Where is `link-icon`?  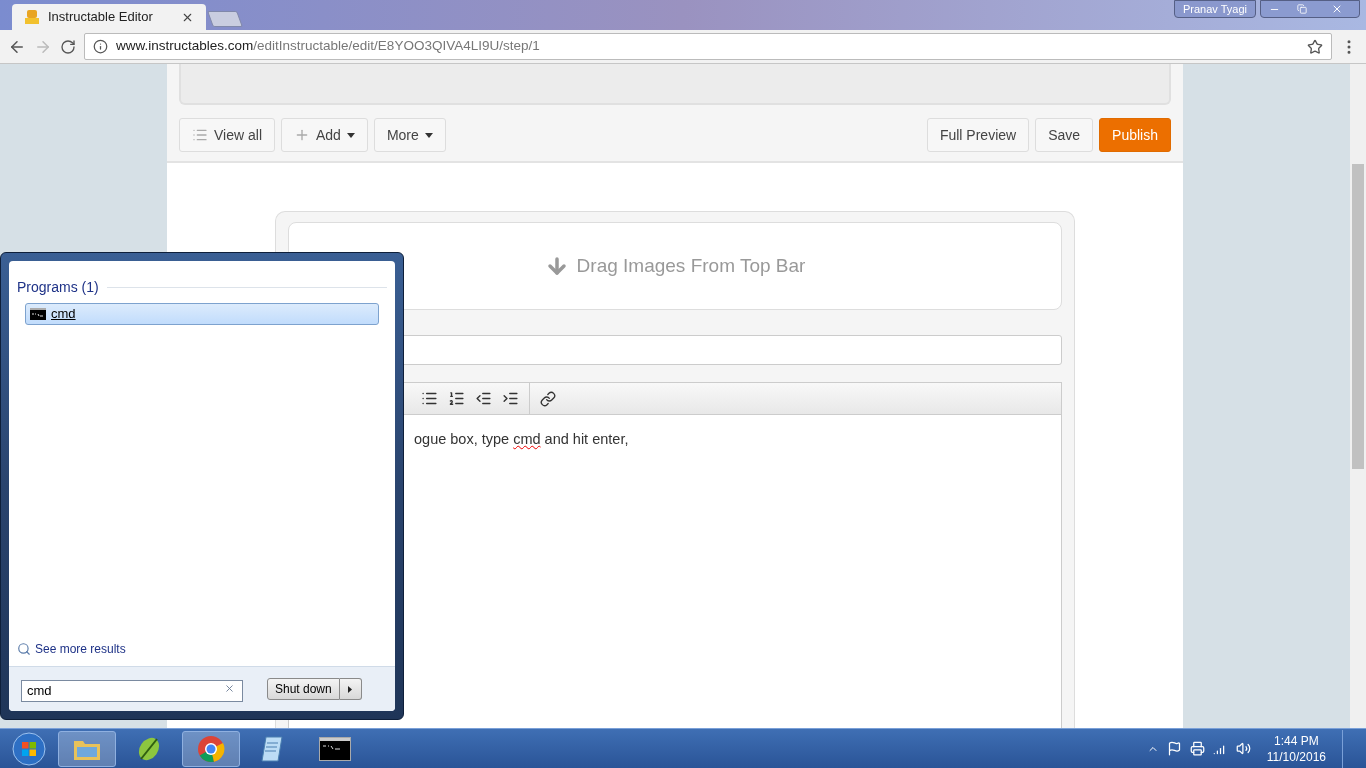
link-icon is located at coordinates (548, 398).